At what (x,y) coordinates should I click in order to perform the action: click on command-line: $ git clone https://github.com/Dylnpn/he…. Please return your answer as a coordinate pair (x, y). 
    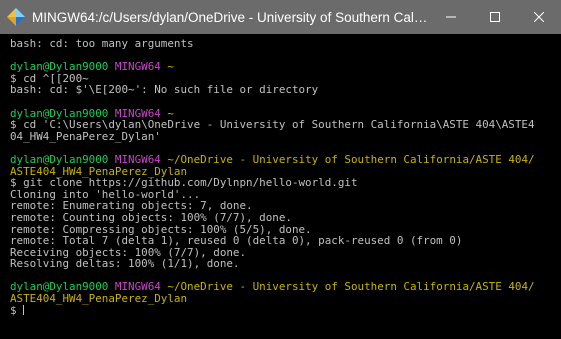
    Looking at the image, I should click on (184, 183).